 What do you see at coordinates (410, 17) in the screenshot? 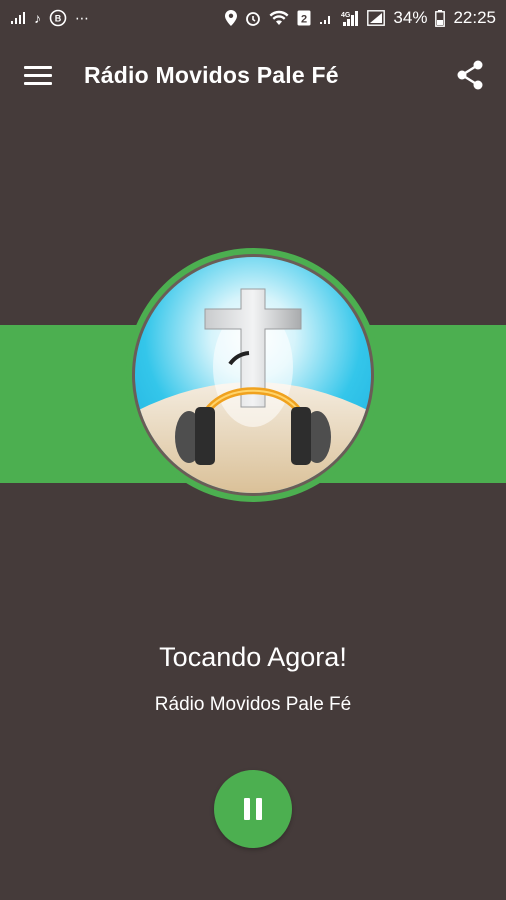
I see `battery-percent: 34%` at bounding box center [410, 17].